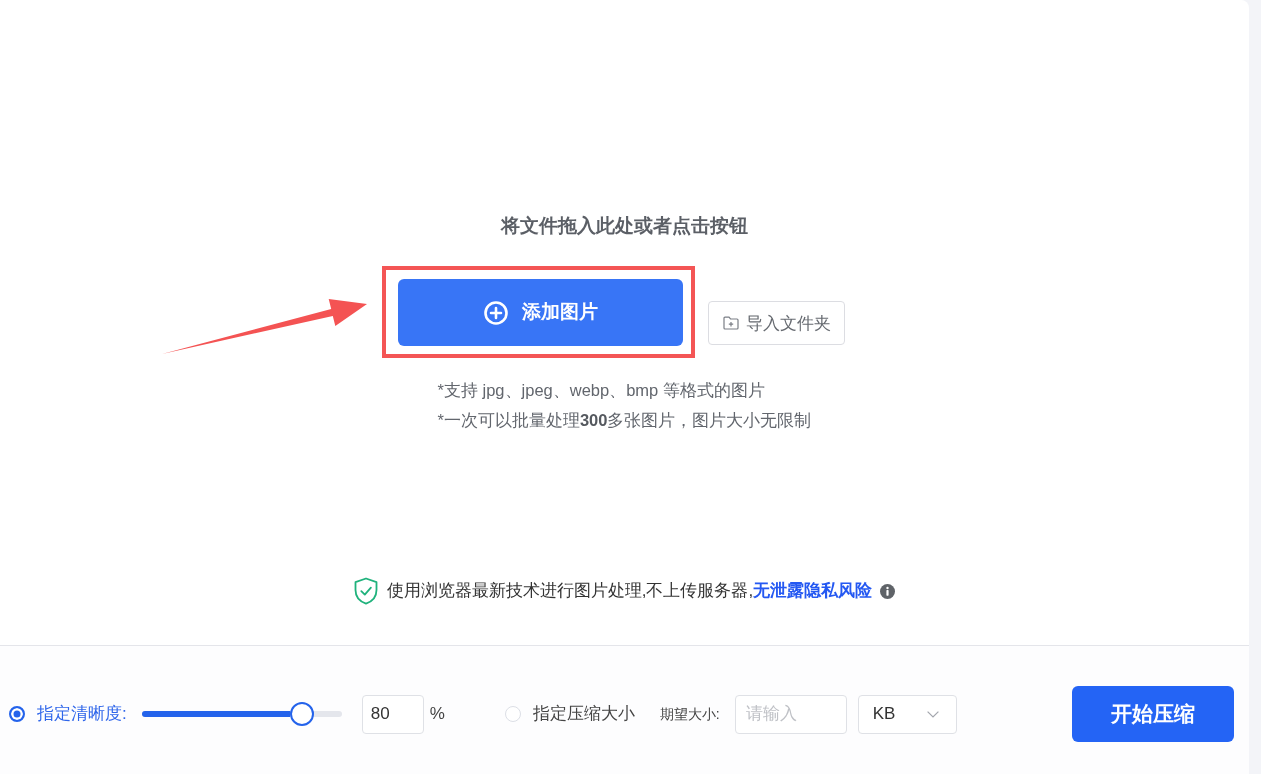 Image resolution: width=1261 pixels, height=774 pixels. What do you see at coordinates (689, 714) in the screenshot?
I see `target-size-label: 期望大小:` at bounding box center [689, 714].